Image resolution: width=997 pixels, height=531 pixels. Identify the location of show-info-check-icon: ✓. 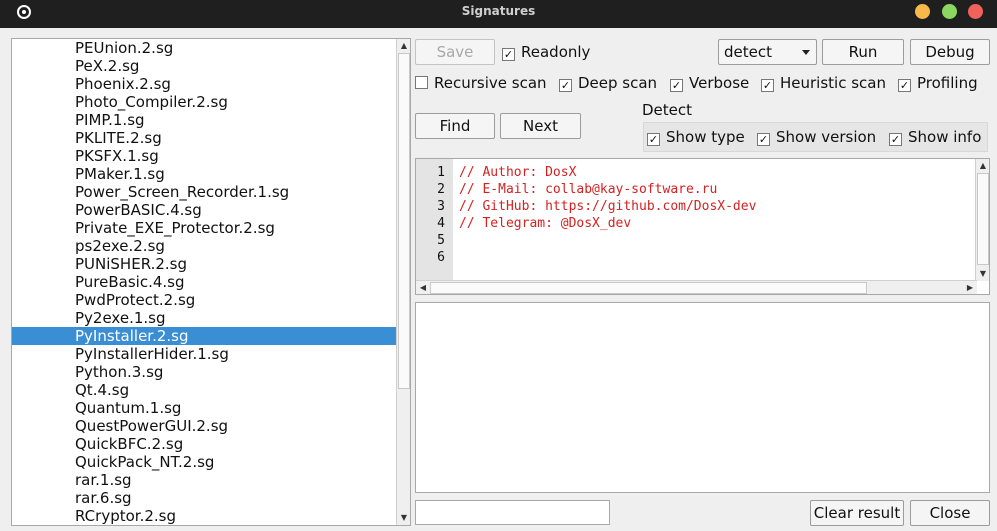
(895, 139).